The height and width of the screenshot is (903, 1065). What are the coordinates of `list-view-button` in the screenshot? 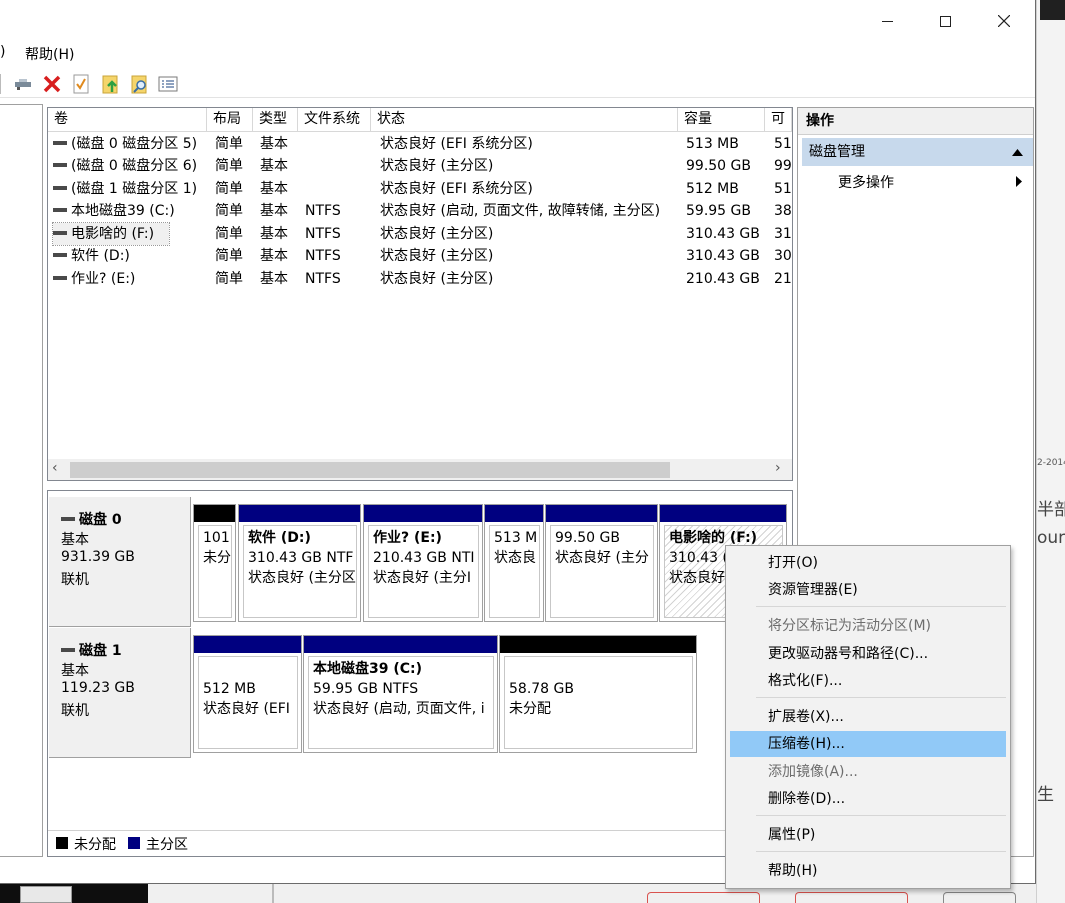 It's located at (168, 84).